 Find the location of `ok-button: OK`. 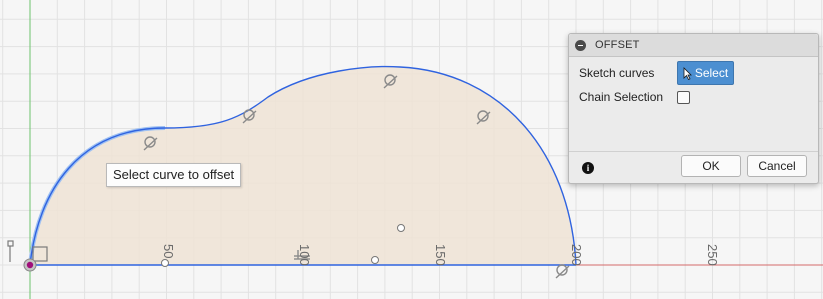

ok-button: OK is located at coordinates (711, 166).